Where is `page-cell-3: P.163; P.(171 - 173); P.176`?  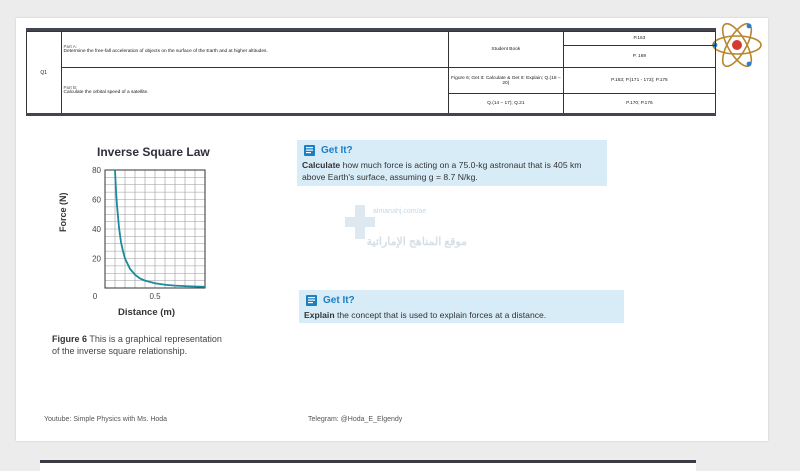
page-cell-3: P.163; P.(171 - 173); P.176 is located at coordinates (639, 80).